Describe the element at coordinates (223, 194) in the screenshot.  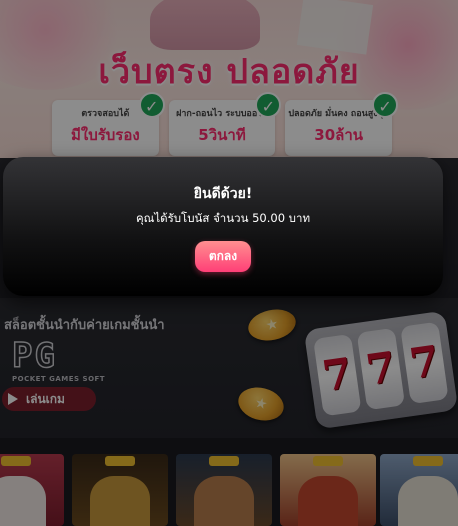
I see `dialog-title: ยินดีด้วย!` at that location.